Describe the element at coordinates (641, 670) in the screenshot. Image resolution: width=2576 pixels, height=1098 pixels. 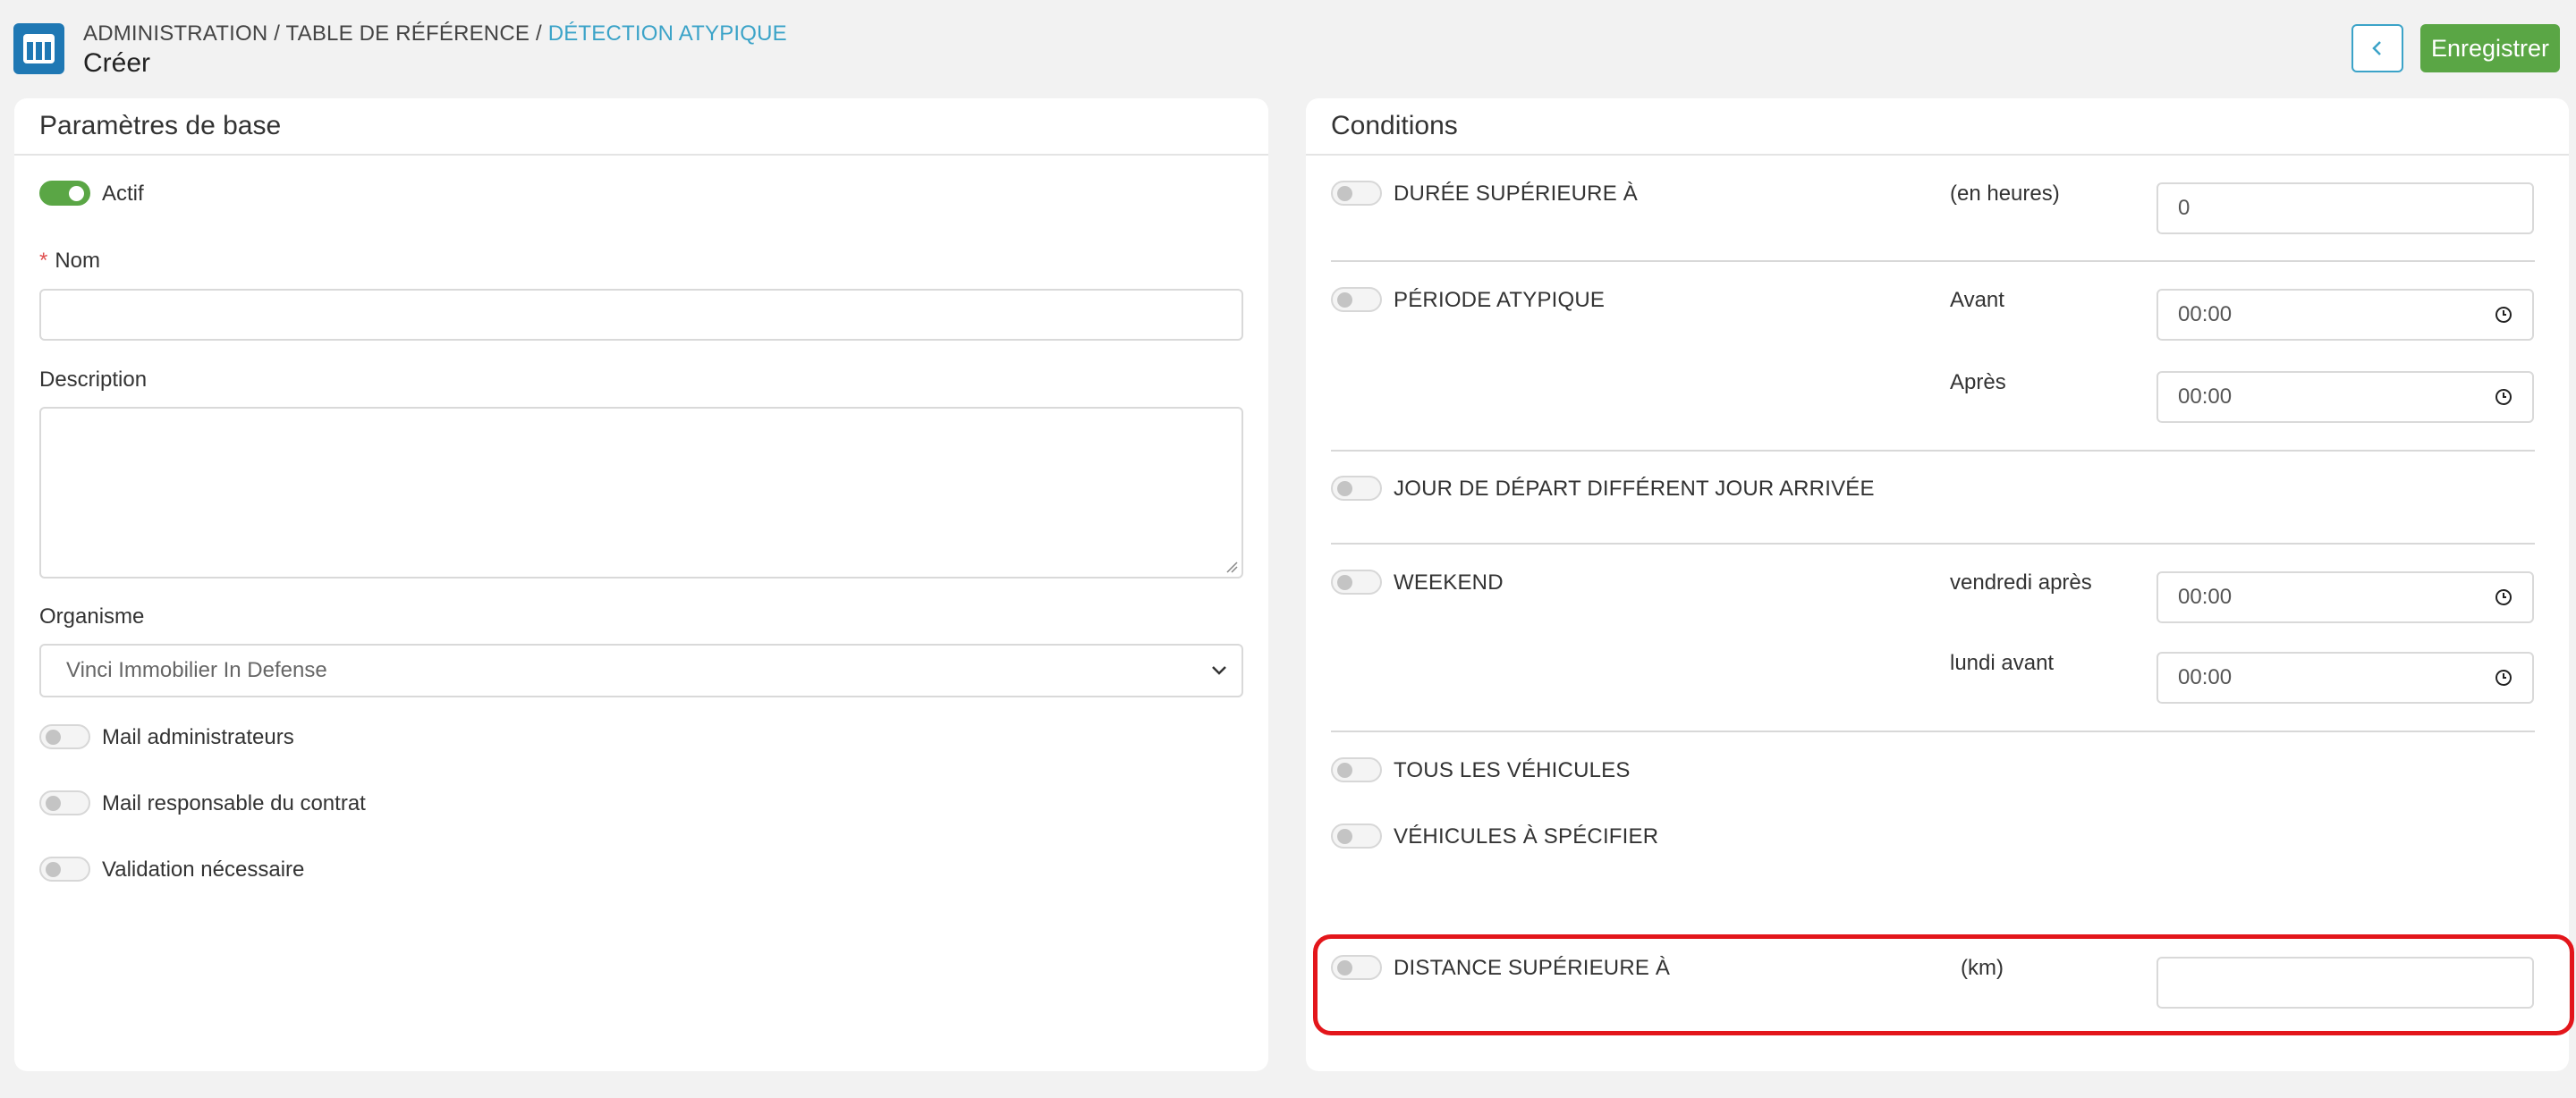
I see `organisme-select: Vinci Immobilier In Defense` at that location.